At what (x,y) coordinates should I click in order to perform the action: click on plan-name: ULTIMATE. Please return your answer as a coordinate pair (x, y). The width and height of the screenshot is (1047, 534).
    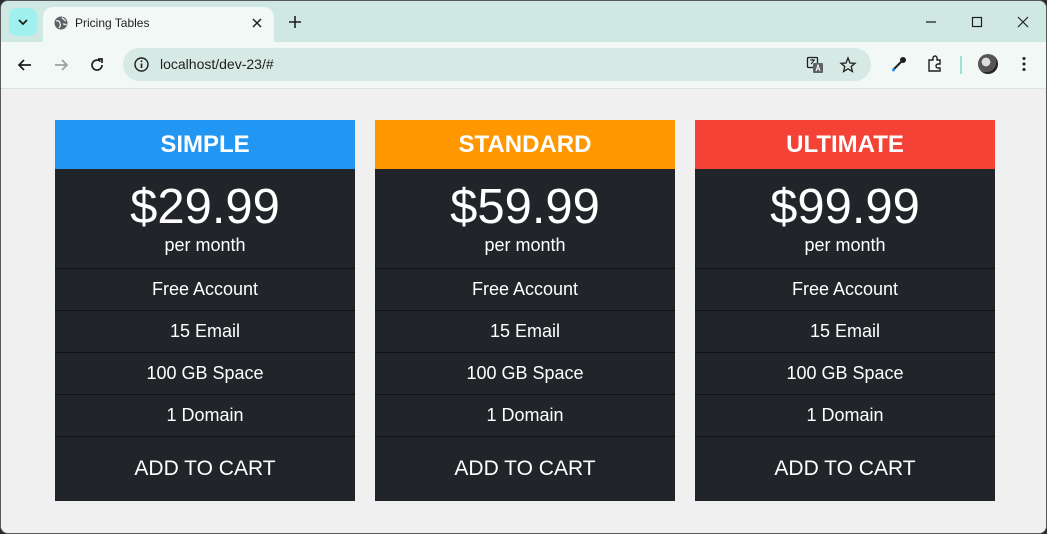
    Looking at the image, I should click on (845, 144).